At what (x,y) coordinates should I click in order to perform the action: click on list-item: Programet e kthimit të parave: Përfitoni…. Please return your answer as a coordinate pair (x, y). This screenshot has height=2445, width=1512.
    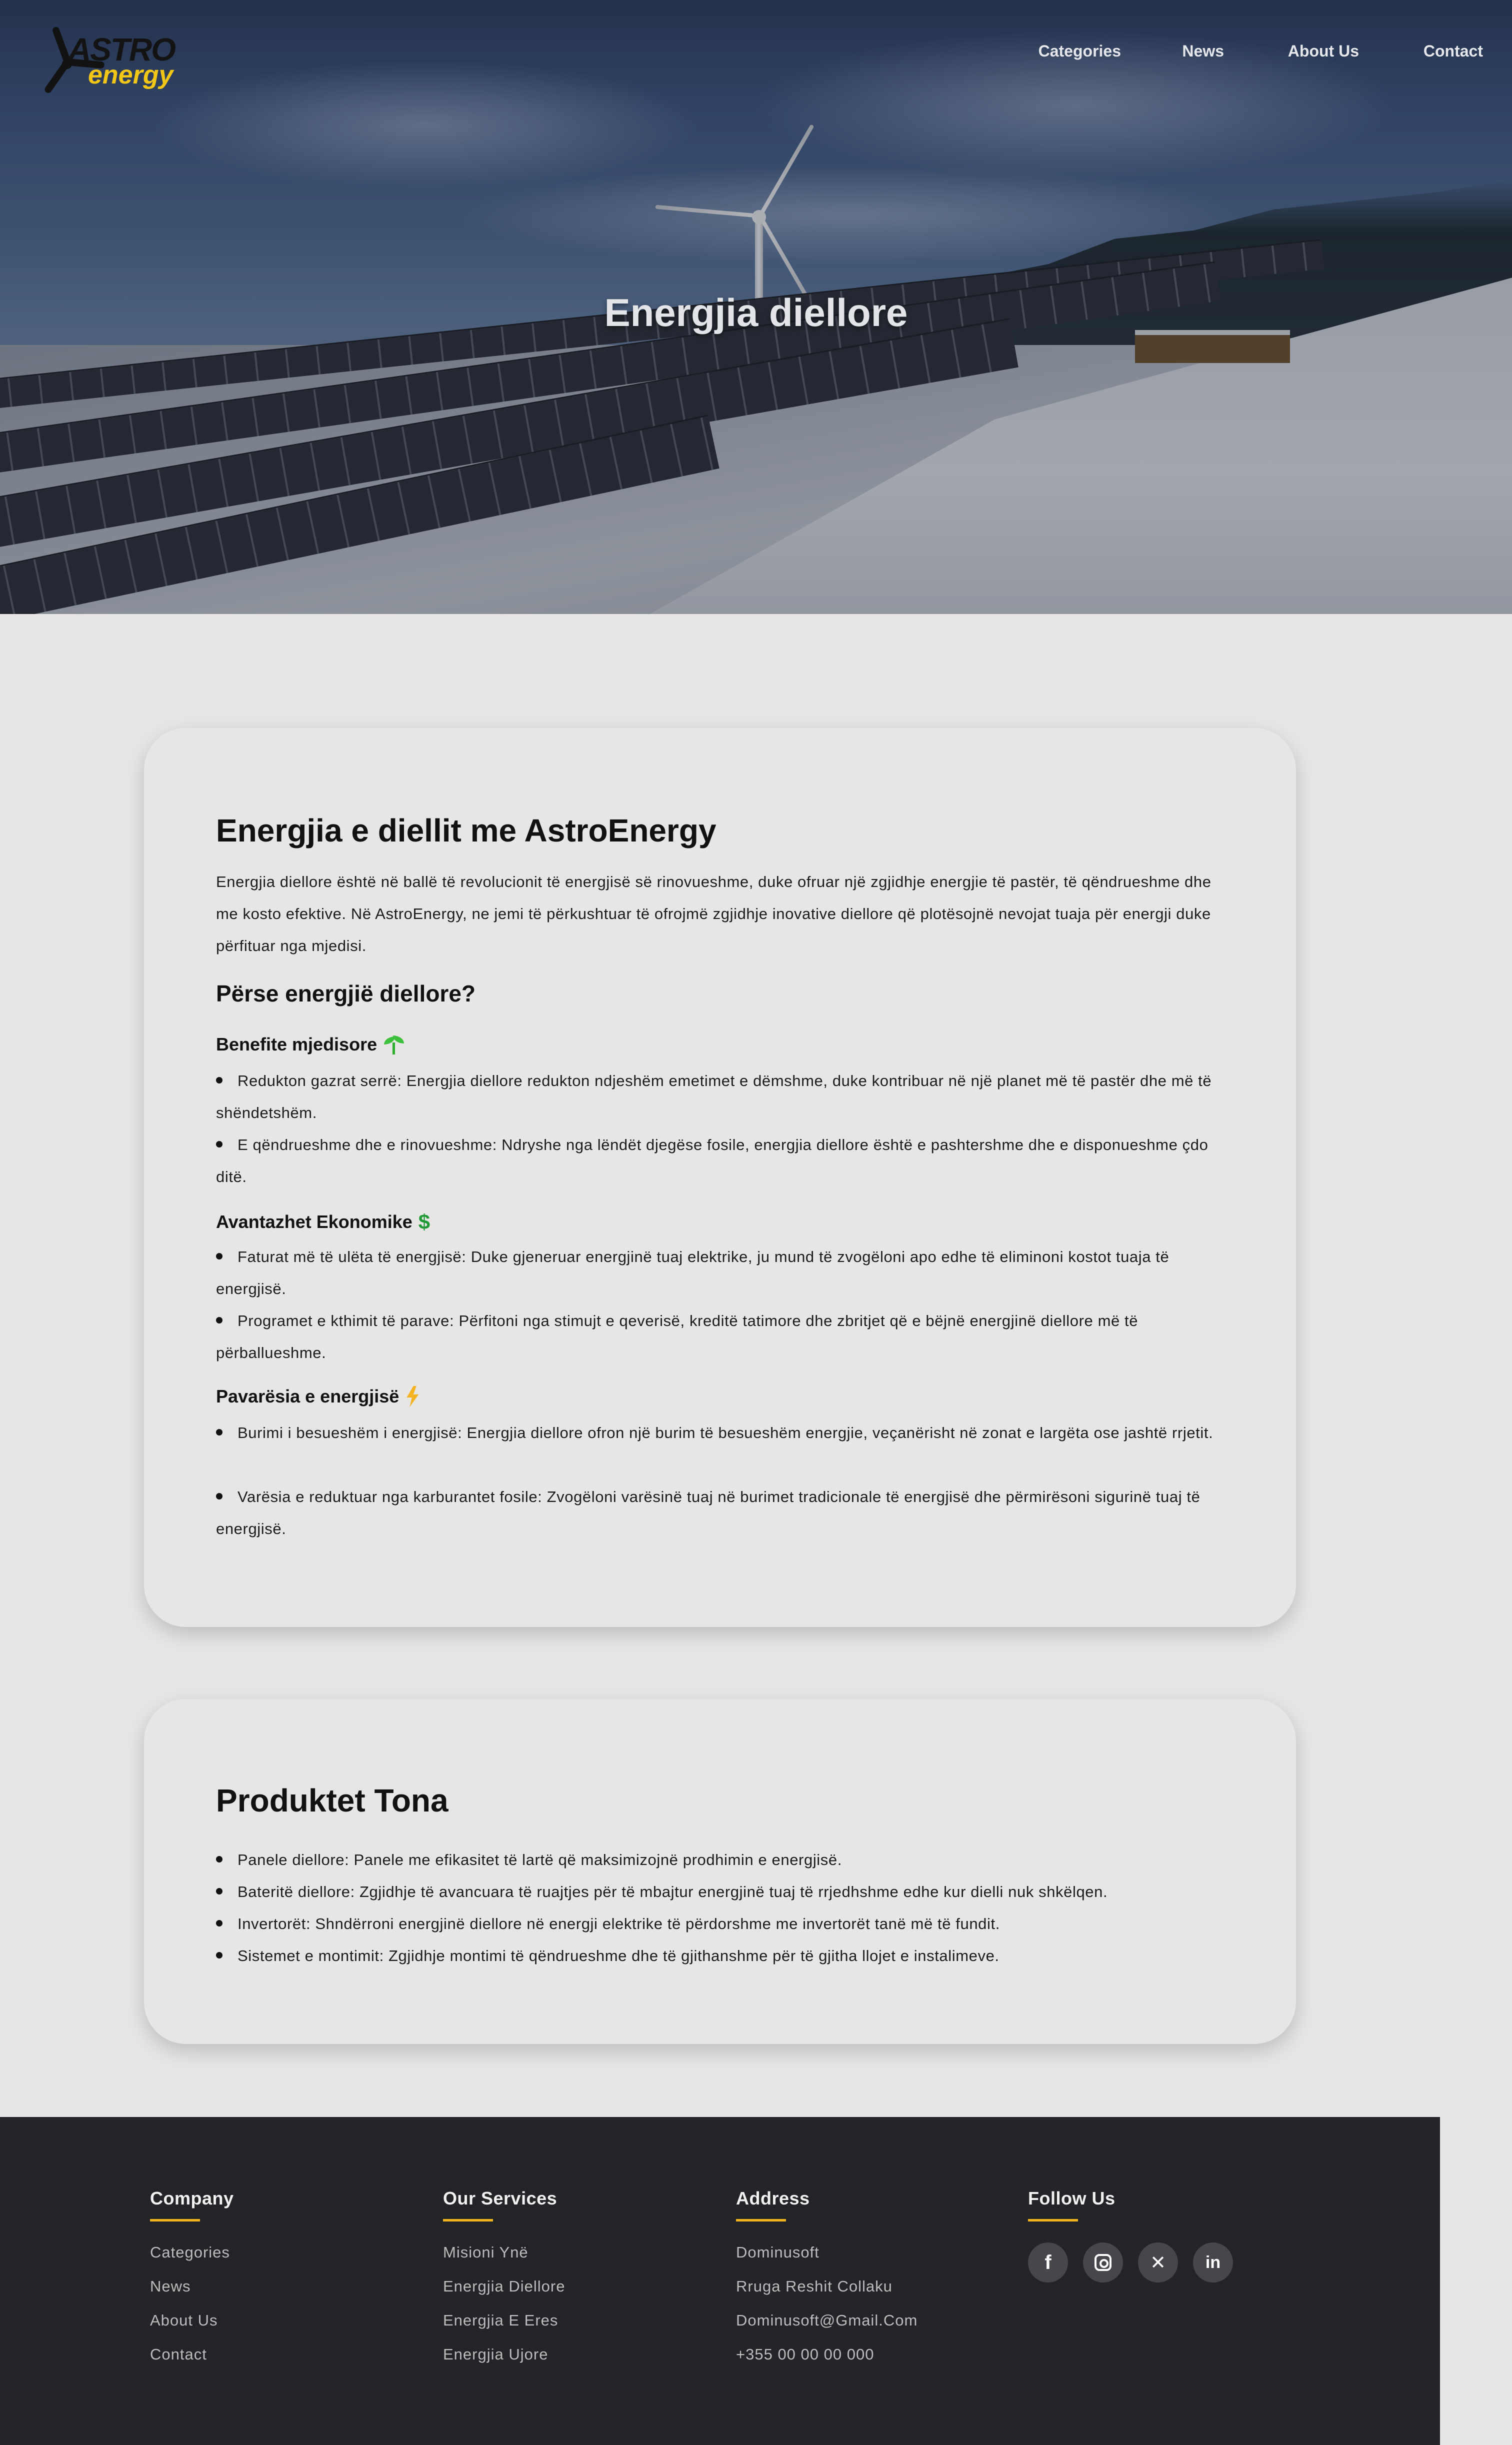
    Looking at the image, I should click on (677, 1337).